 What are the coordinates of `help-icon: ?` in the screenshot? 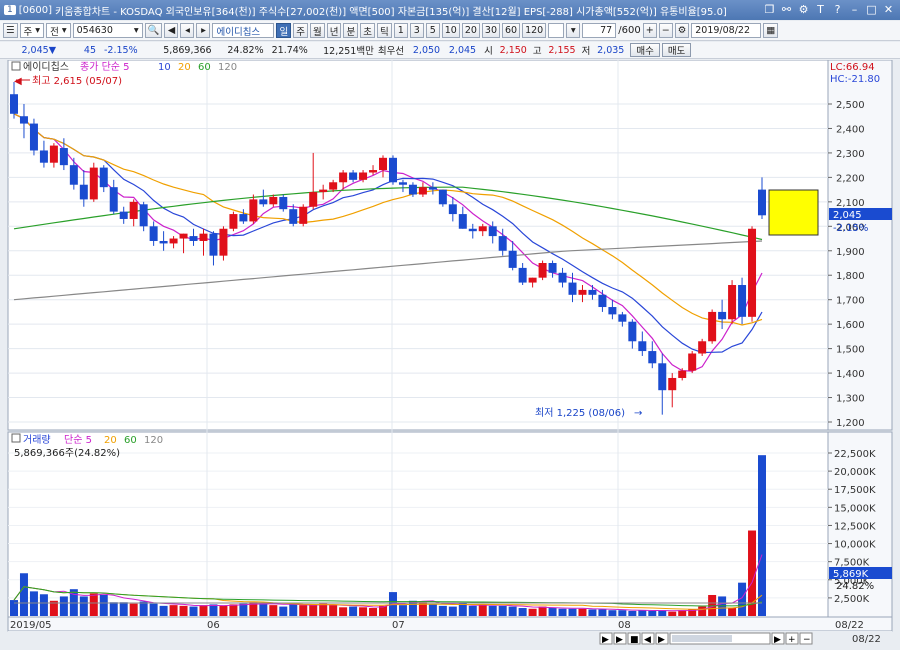 It's located at (837, 9).